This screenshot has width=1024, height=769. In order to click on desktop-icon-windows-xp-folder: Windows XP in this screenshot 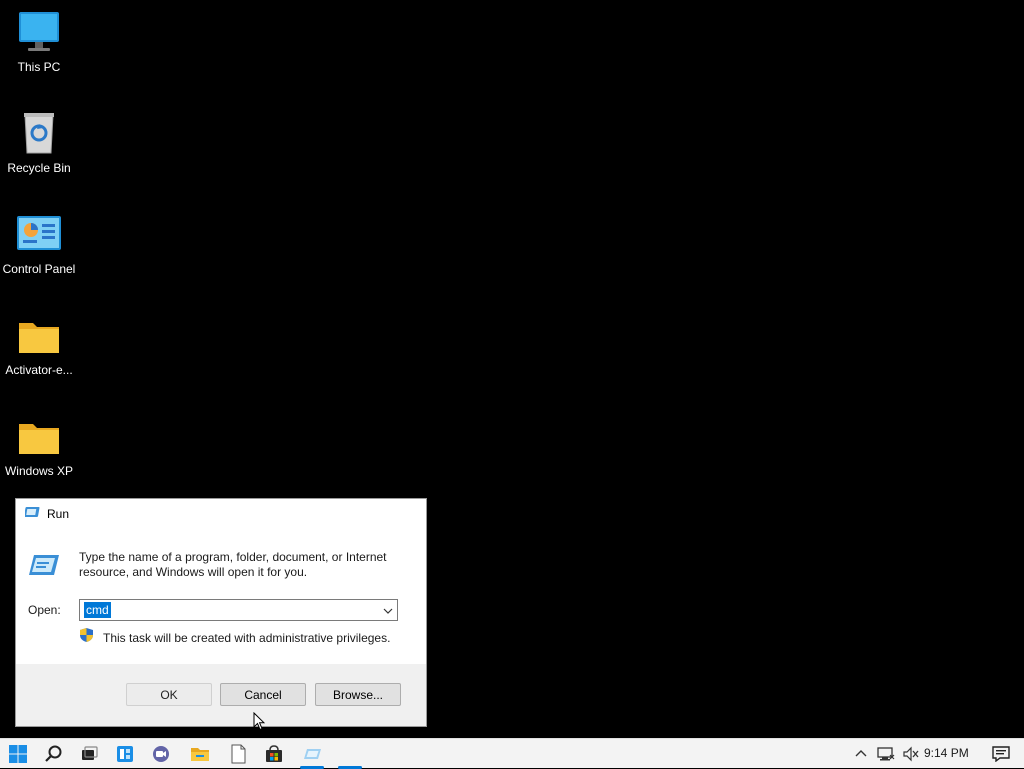, I will do `click(39, 449)`.